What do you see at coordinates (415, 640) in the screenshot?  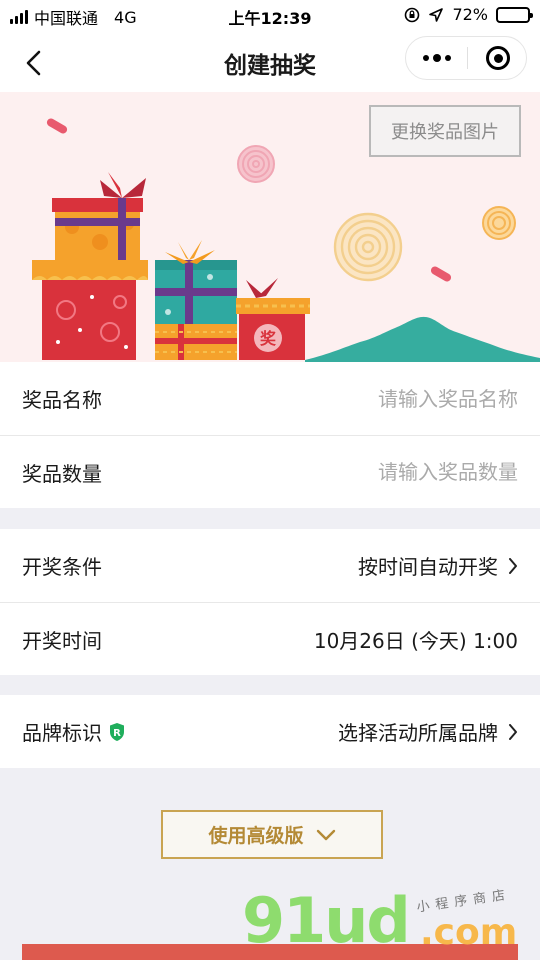 I see `draw-time-value: 10月26日 (今天) 1:00` at bounding box center [415, 640].